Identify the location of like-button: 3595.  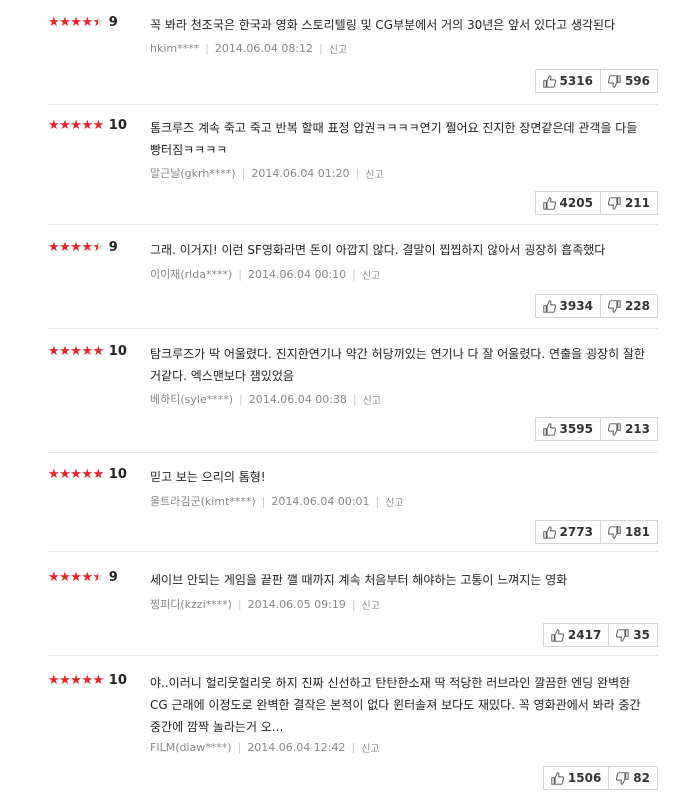
(567, 429).